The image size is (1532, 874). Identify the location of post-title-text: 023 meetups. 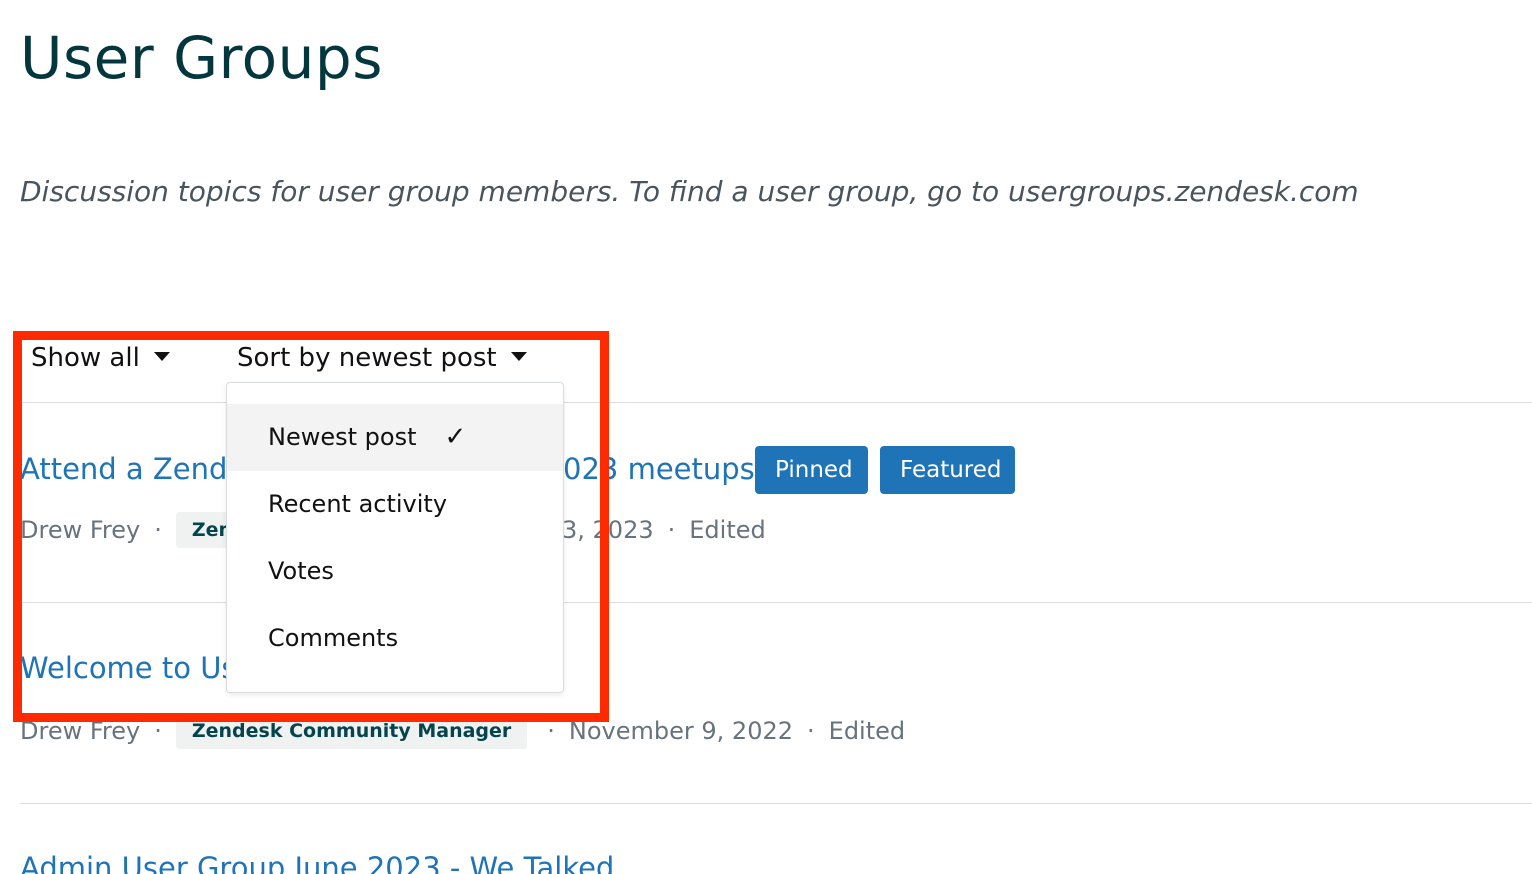
(659, 469).